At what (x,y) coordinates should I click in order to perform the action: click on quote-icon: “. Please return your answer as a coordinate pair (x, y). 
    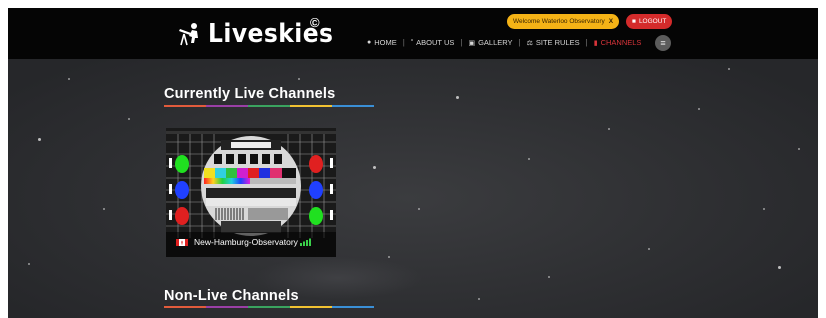
    Looking at the image, I should click on (412, 42).